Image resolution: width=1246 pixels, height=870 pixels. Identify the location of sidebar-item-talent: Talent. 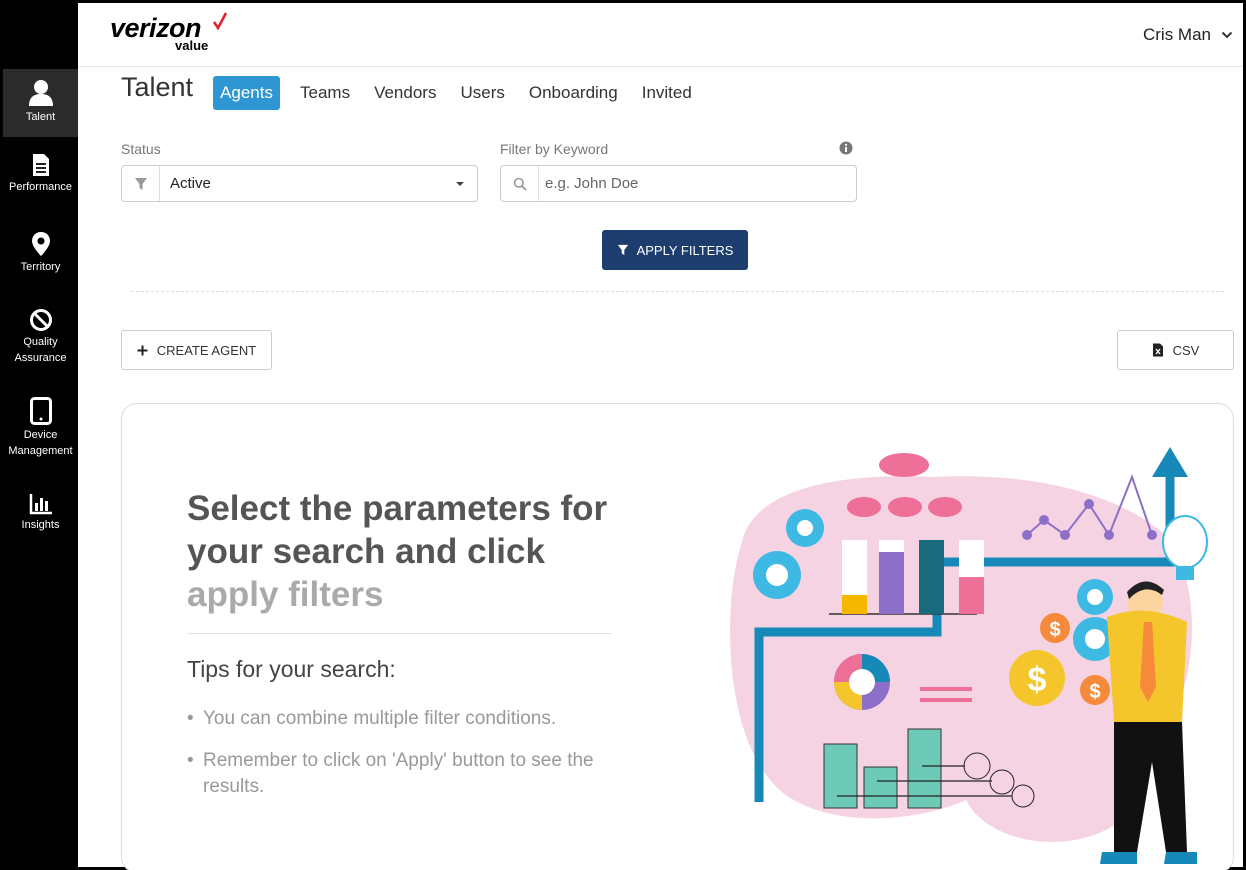
(40, 103).